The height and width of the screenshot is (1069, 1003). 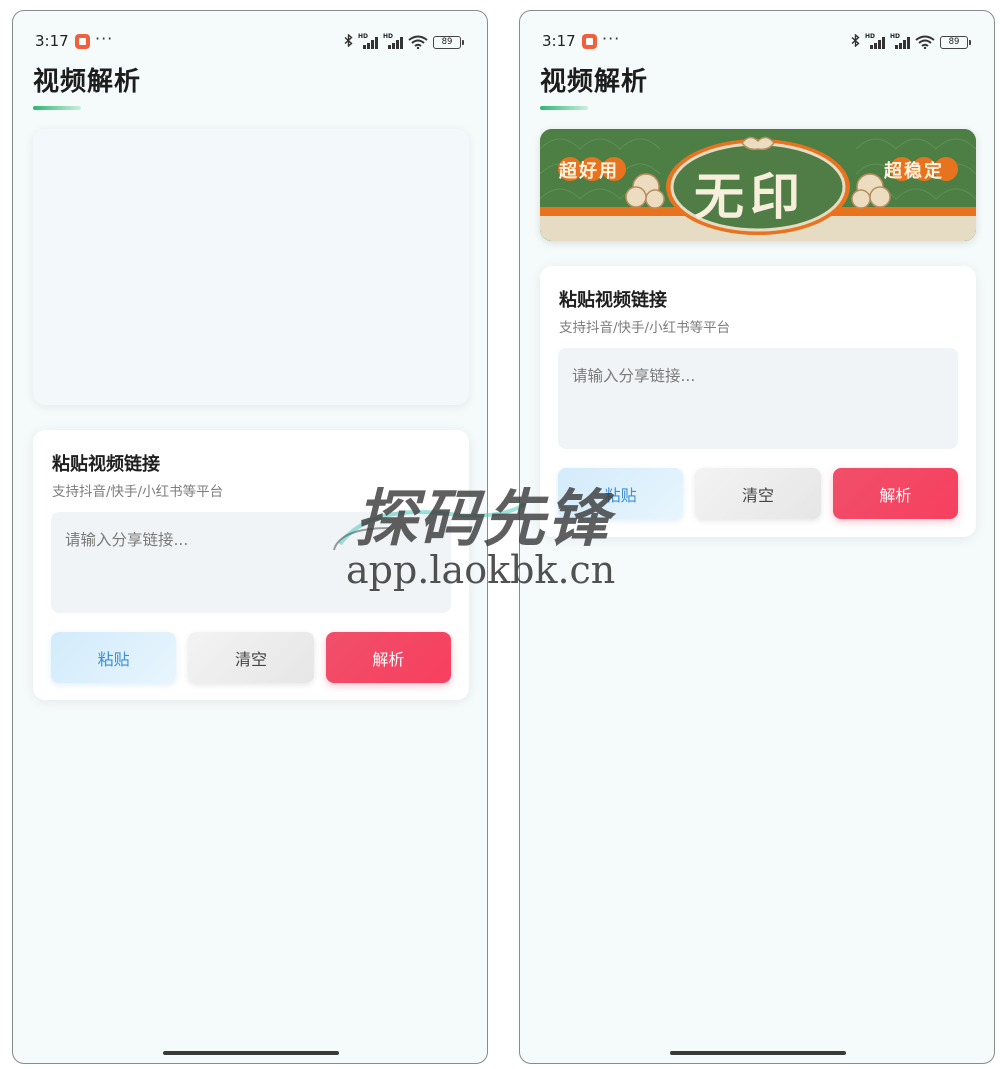 I want to click on banner-left-tag: 超好用, so click(x=589, y=171).